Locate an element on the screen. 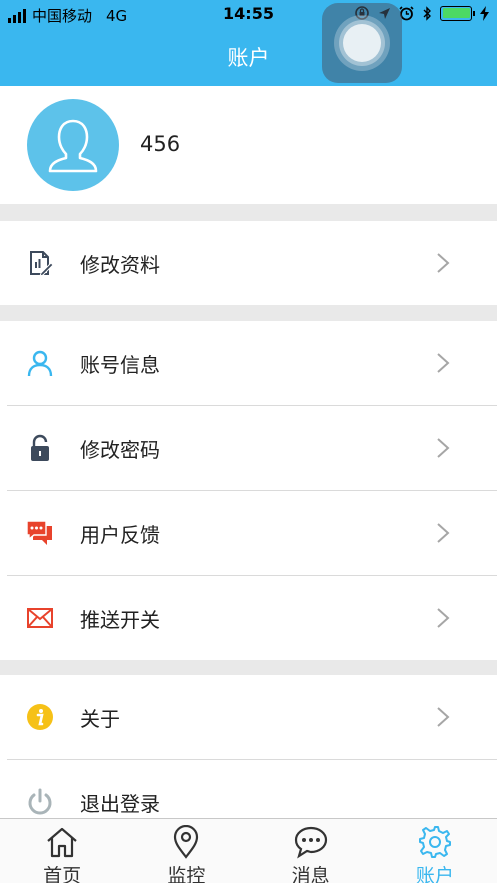  menu-label-edit-profile: 修改资料 is located at coordinates (120, 265).